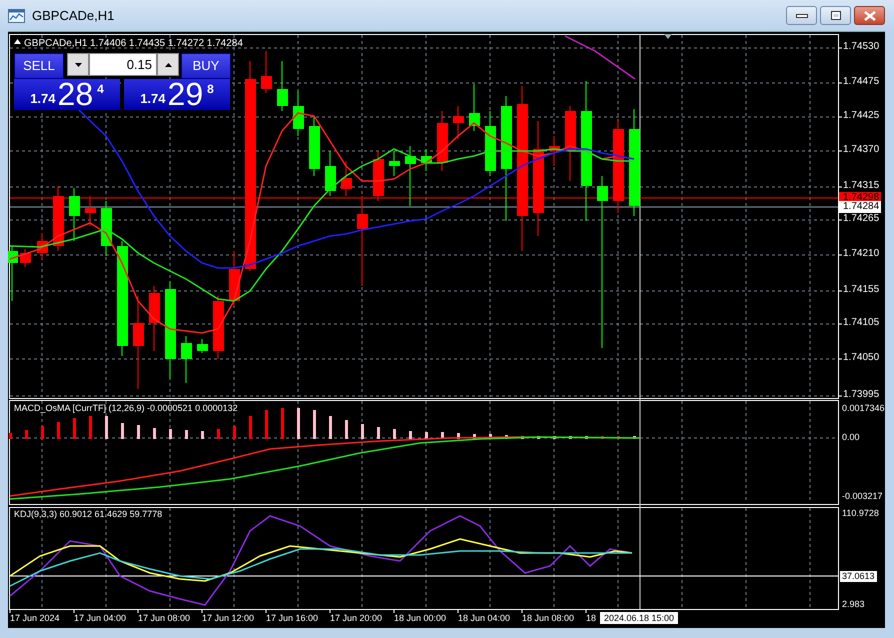 The width and height of the screenshot is (894, 638). What do you see at coordinates (39, 66) in the screenshot?
I see `sell-button: SELL` at bounding box center [39, 66].